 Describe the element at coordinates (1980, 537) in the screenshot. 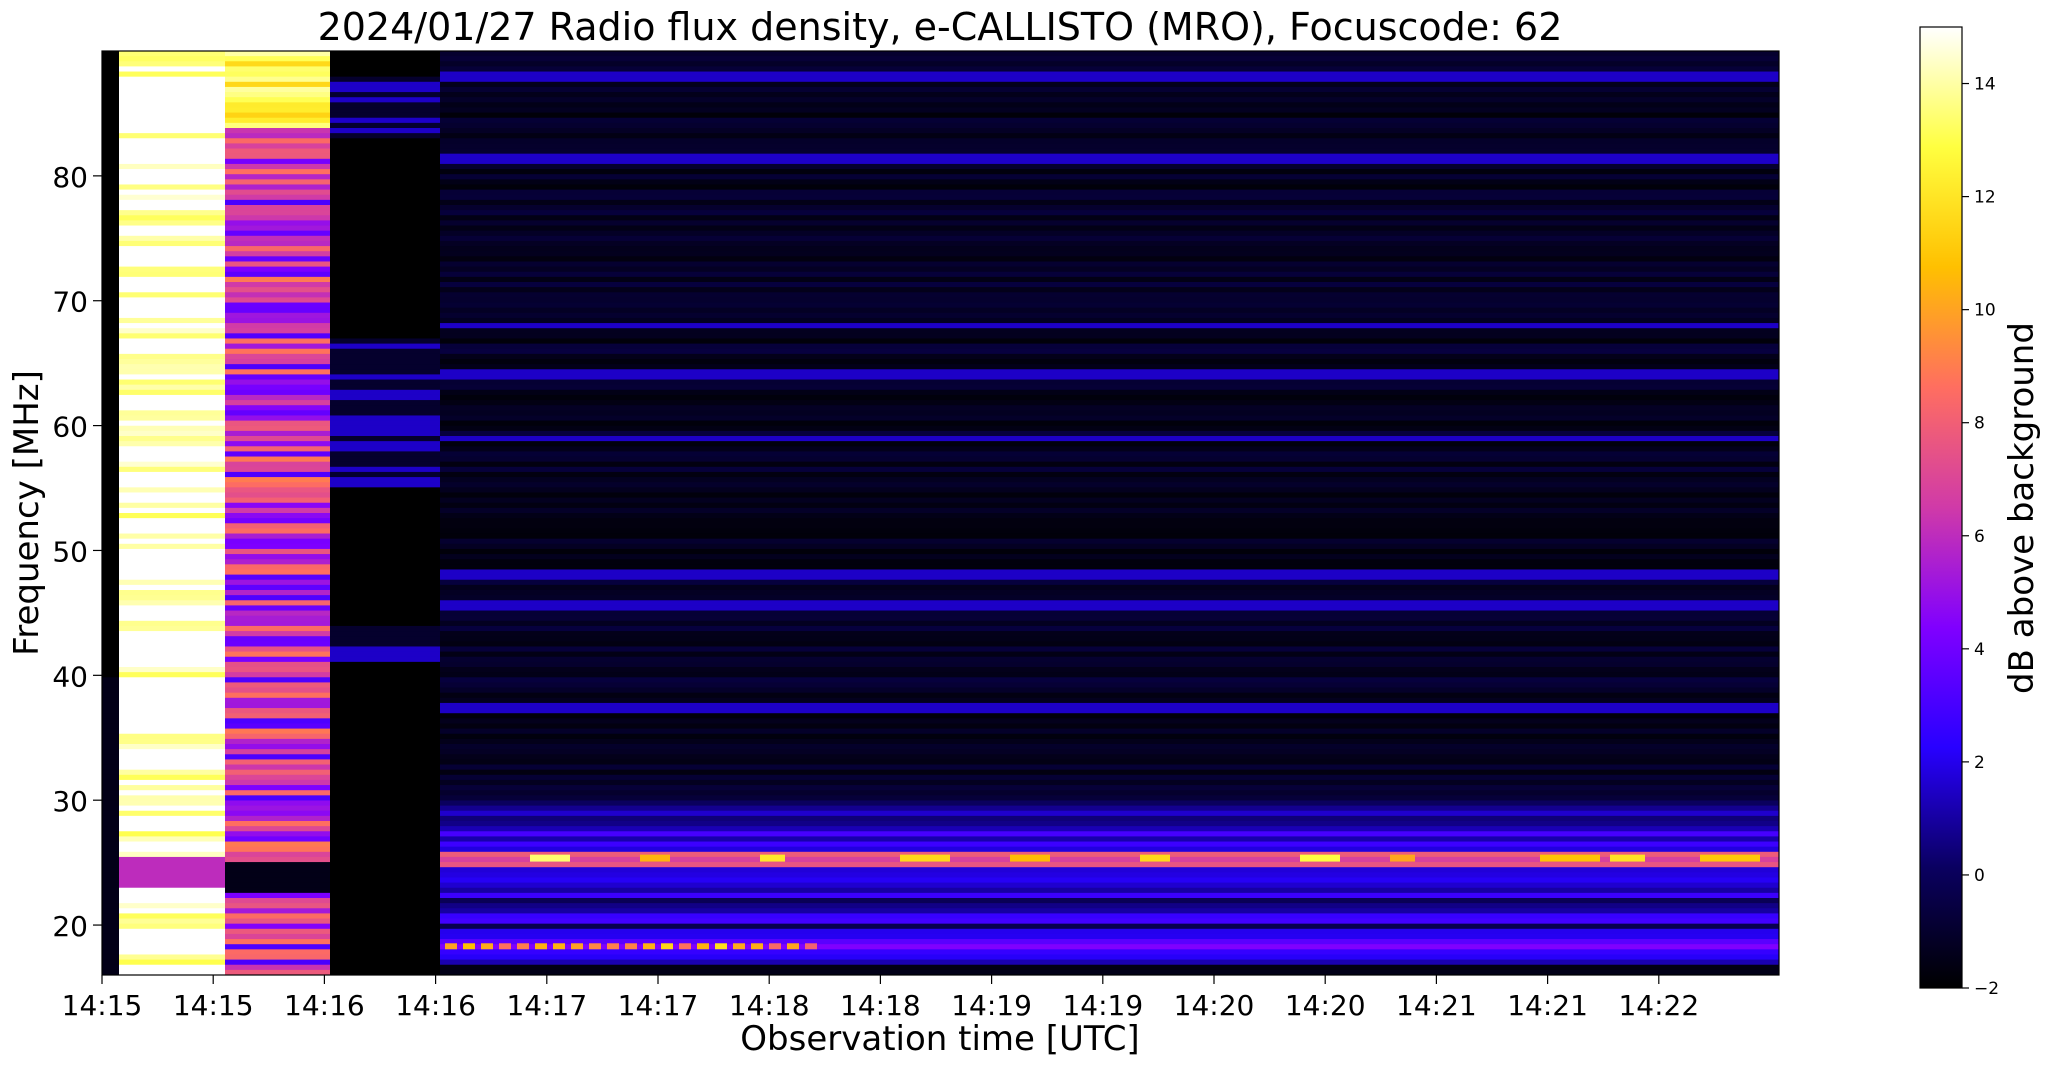

I see `colorbar-ticks: −2 0 2 4 6 8 10 12 14` at that location.